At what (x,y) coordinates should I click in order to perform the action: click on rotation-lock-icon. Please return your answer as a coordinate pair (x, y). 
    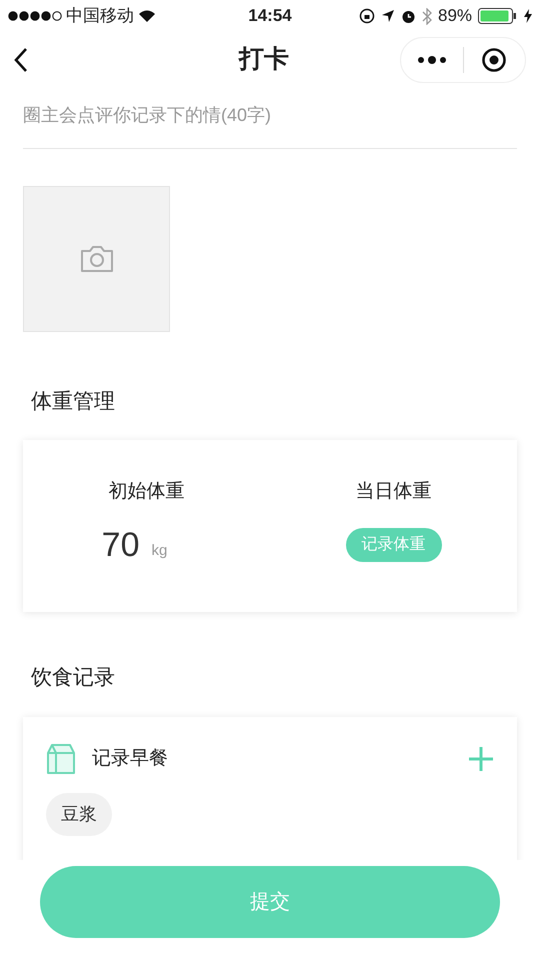
    Looking at the image, I should click on (366, 16).